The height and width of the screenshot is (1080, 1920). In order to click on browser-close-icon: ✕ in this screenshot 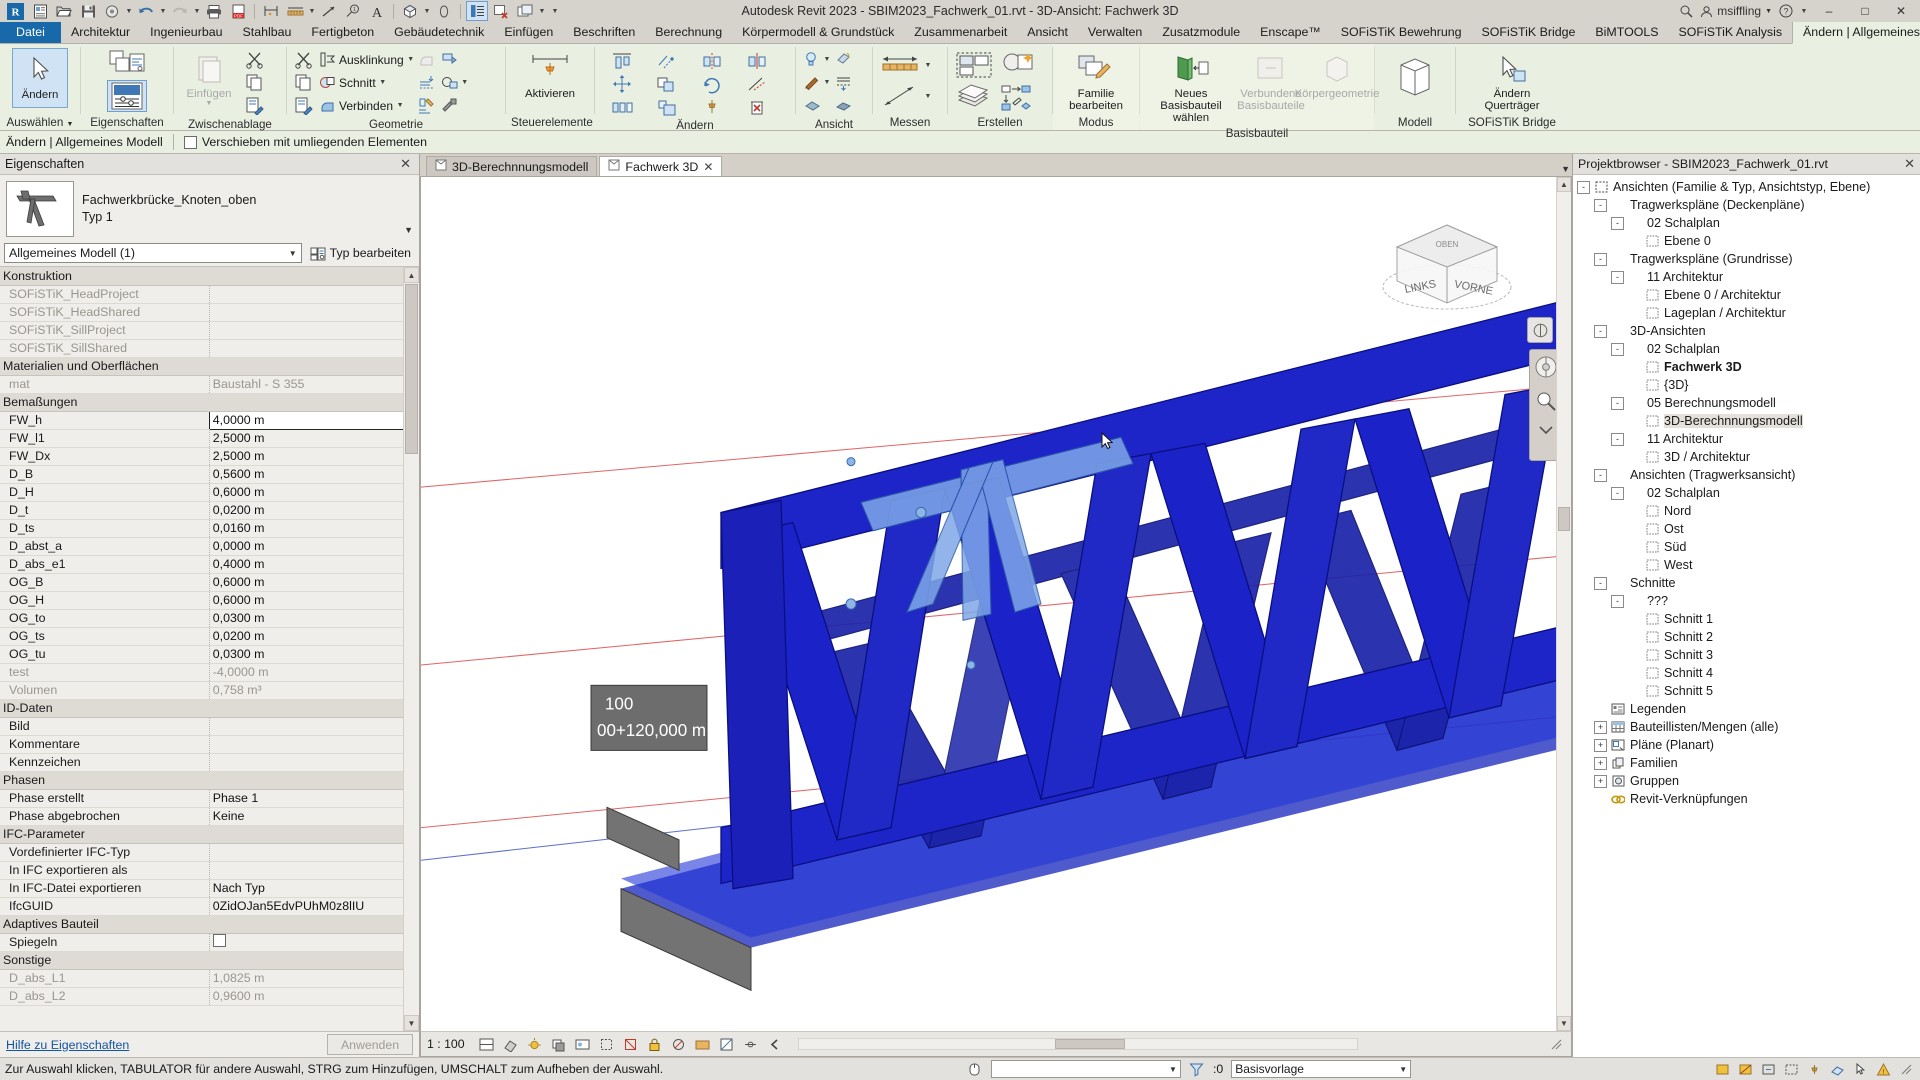, I will do `click(1909, 164)`.